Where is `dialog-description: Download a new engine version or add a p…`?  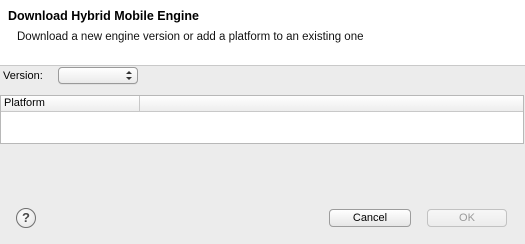 dialog-description: Download a new engine version or add a p… is located at coordinates (190, 37).